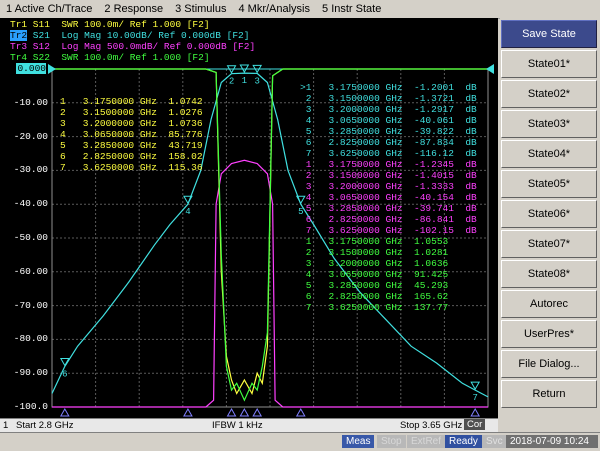 Image resolution: width=600 pixels, height=451 pixels. I want to click on marker-label-6: 6, so click(64, 374).